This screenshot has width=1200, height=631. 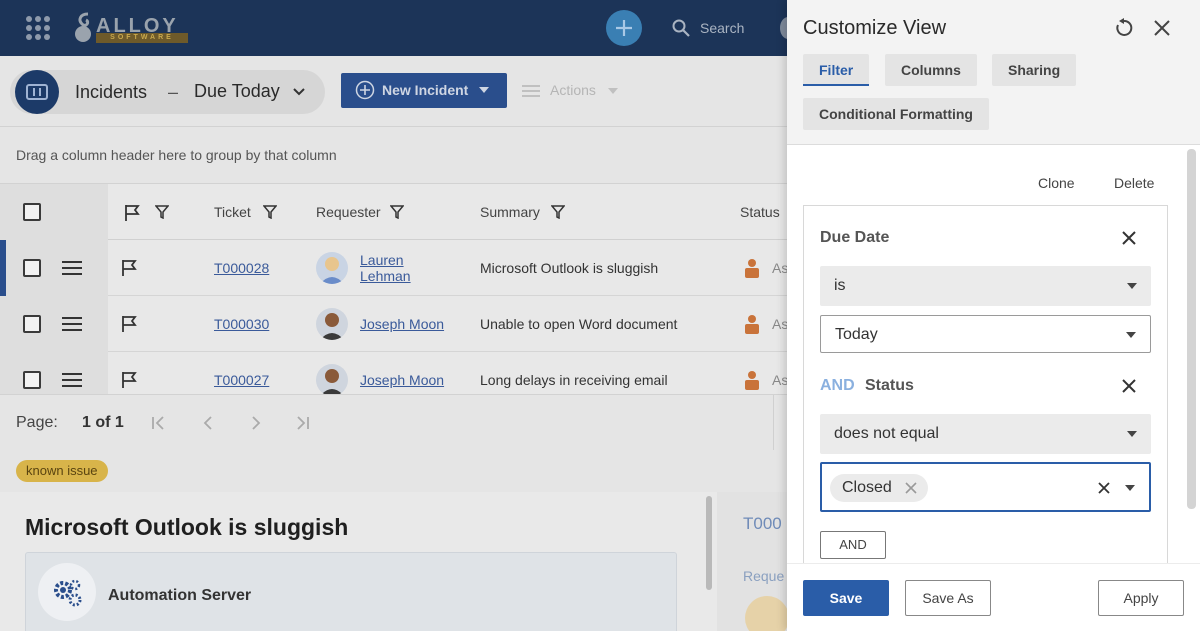 What do you see at coordinates (764, 576) in the screenshot?
I see `detail-requester-label: Reque` at bounding box center [764, 576].